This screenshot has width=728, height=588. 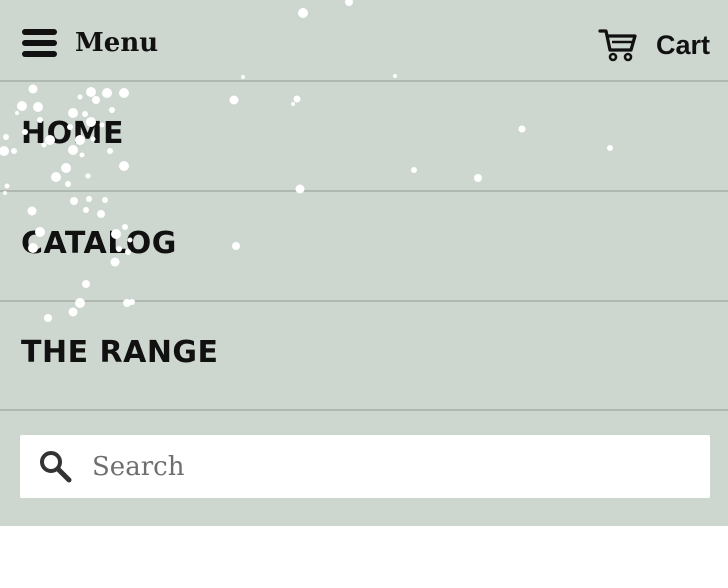 What do you see at coordinates (39, 43) in the screenshot?
I see `hamburger-icon` at bounding box center [39, 43].